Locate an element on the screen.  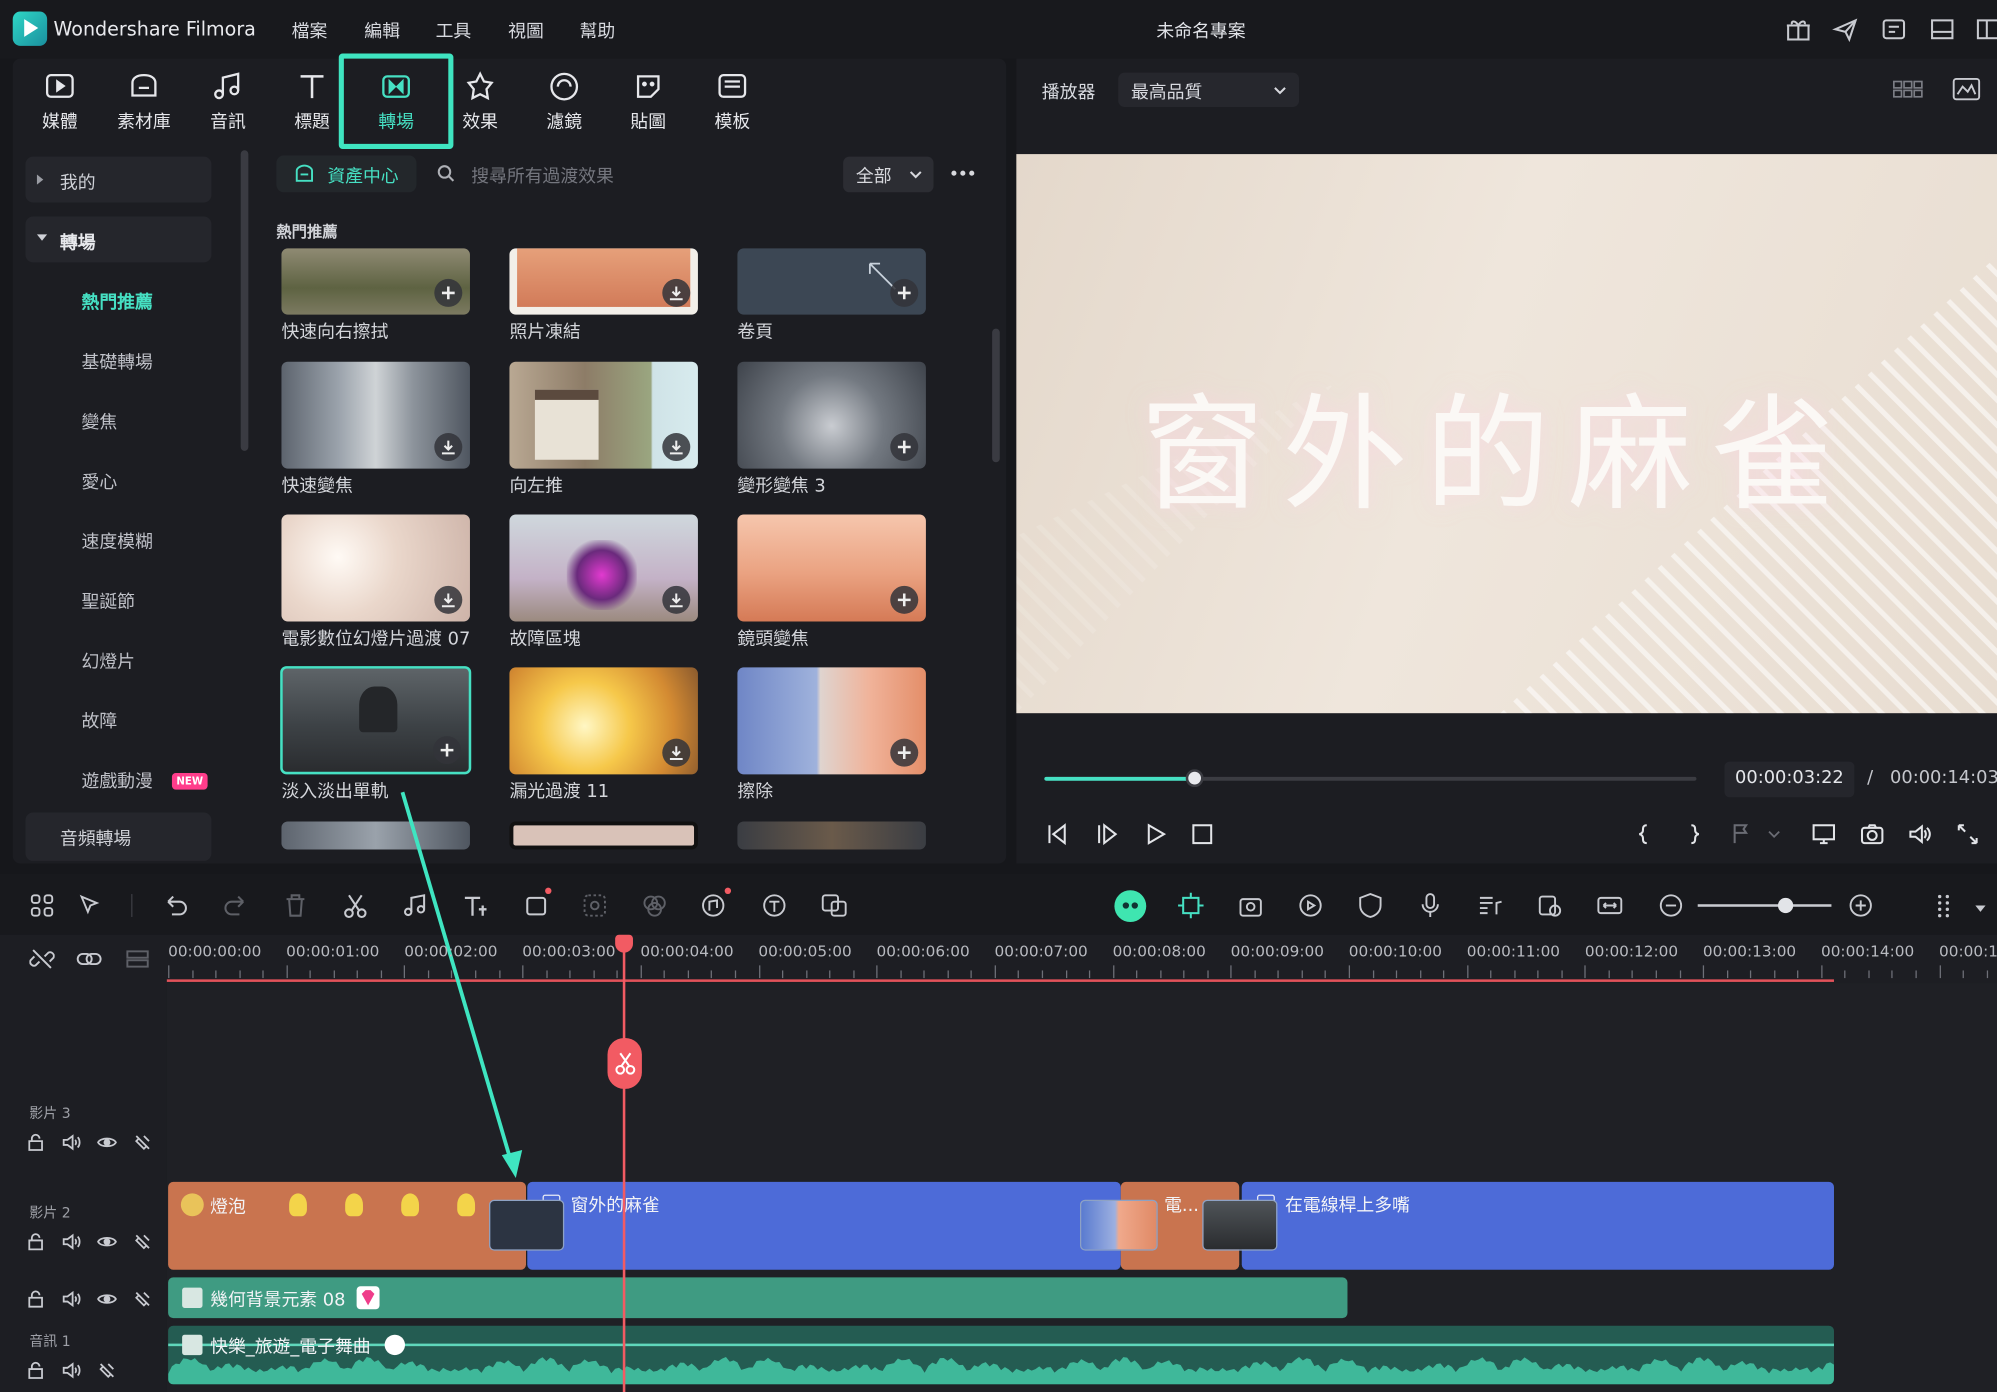
more-grid-icon is located at coordinates (1945, 905).